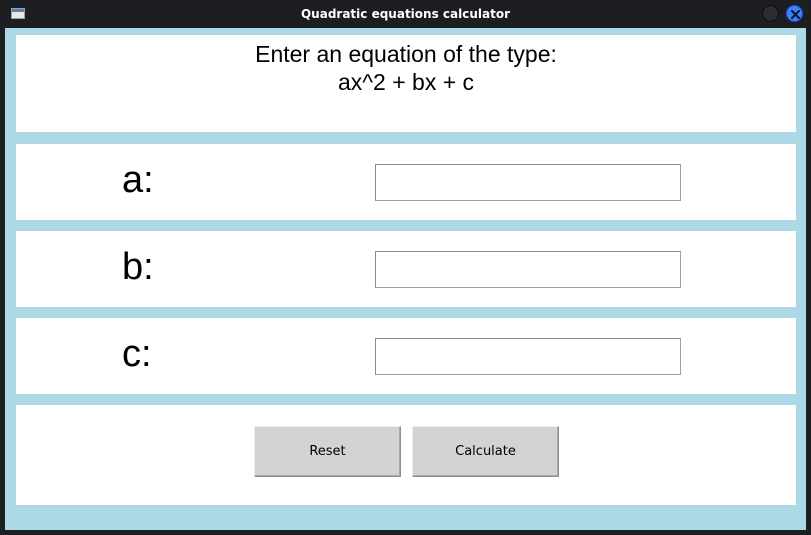  I want to click on coefficient-c-label: c:, so click(137, 354).